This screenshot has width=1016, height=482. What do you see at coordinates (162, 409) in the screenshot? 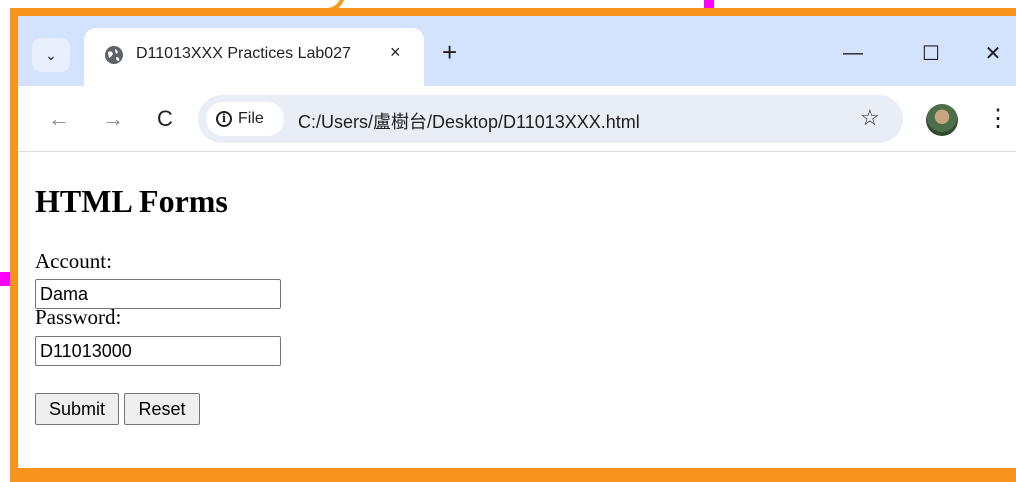
I see `reset-button: Reset` at bounding box center [162, 409].